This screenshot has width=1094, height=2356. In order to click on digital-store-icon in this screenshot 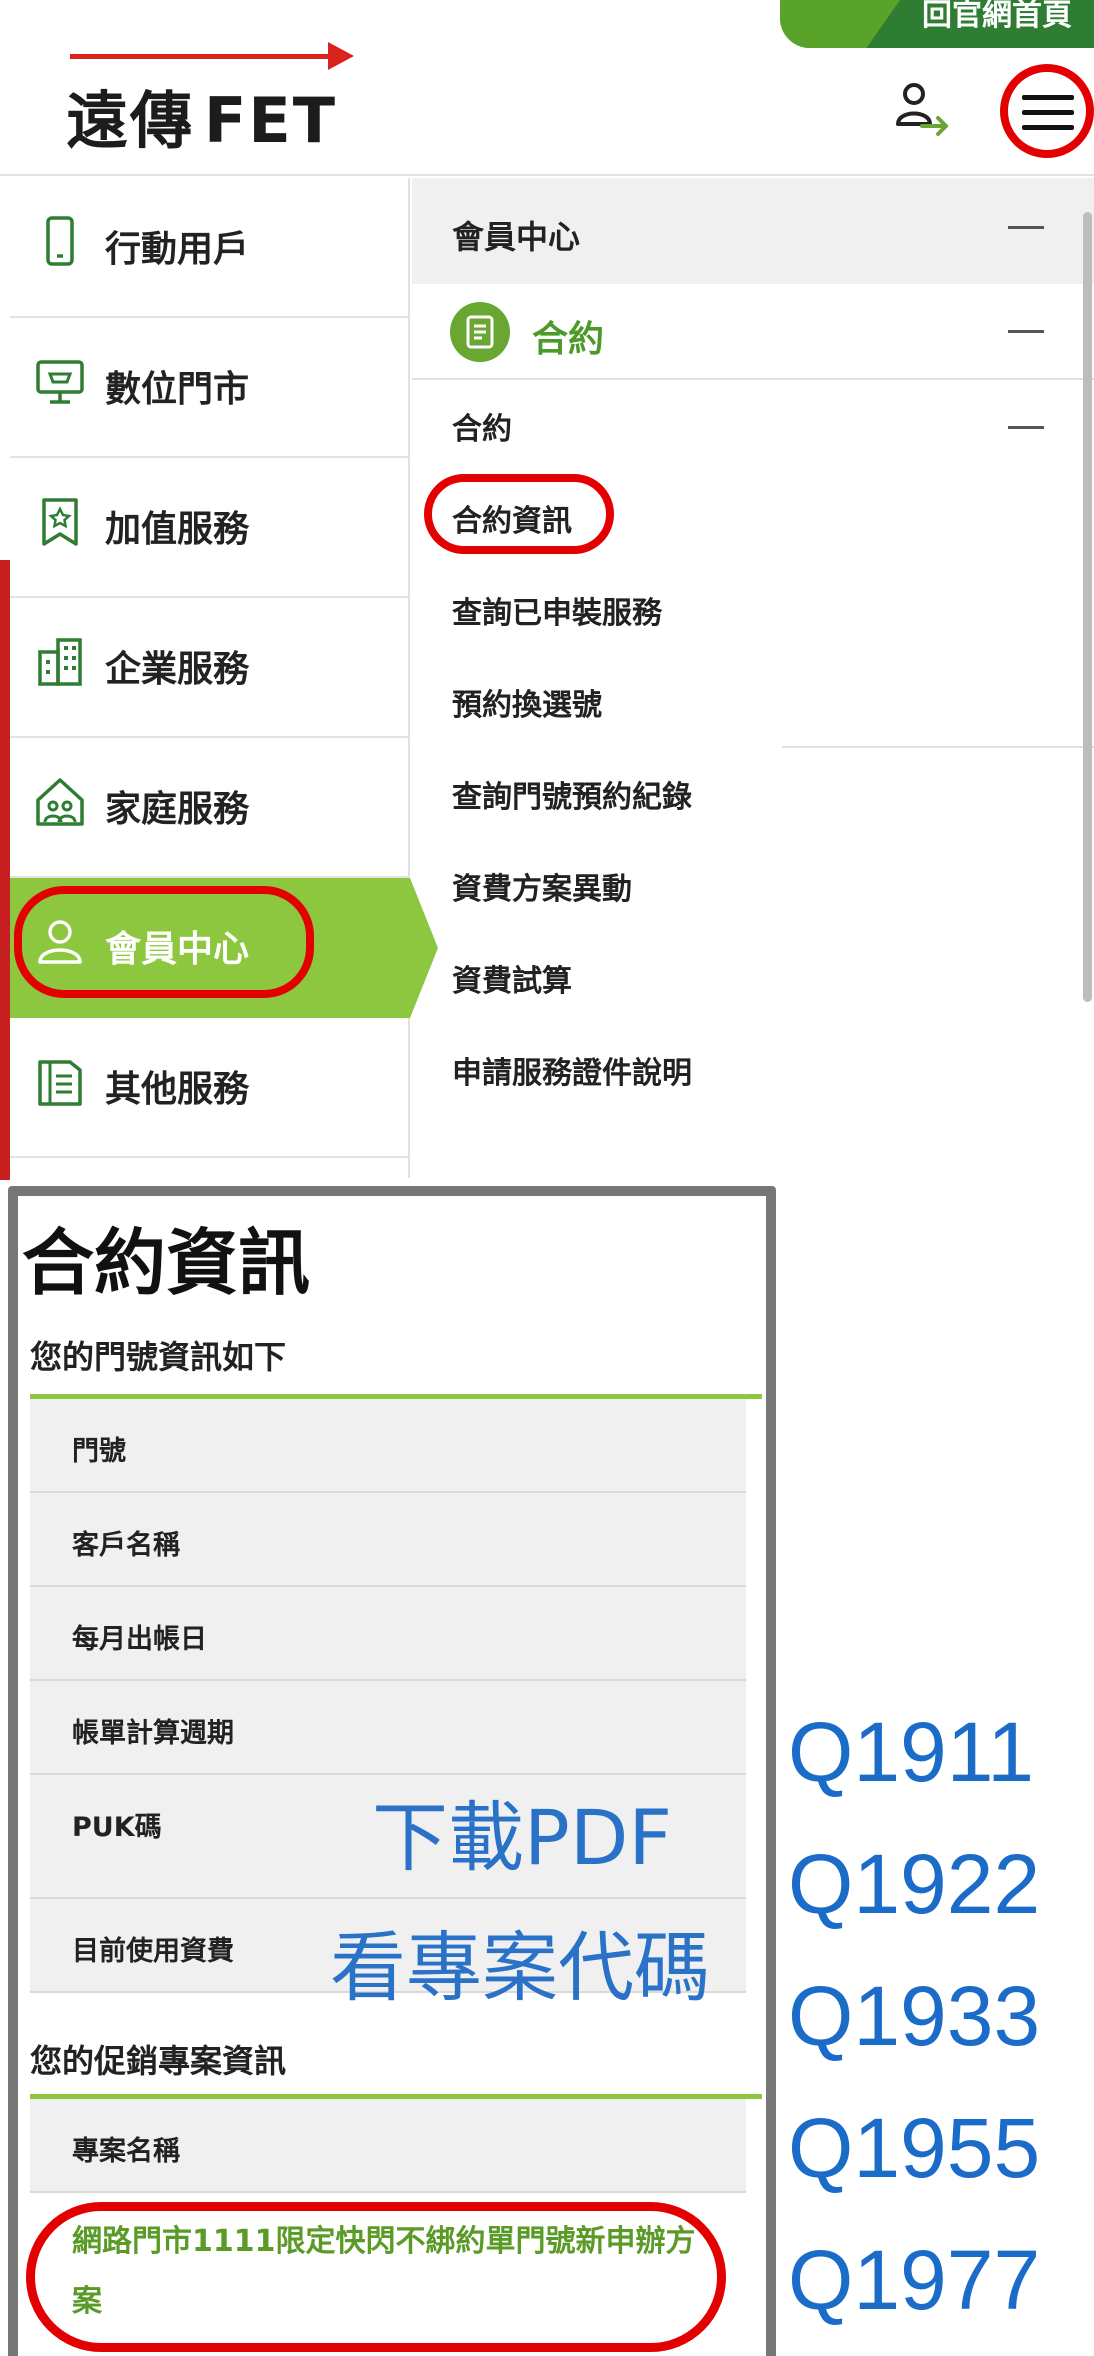, I will do `click(60, 382)`.